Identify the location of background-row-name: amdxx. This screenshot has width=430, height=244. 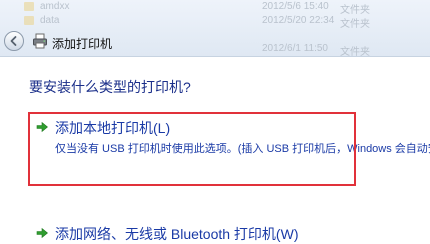
(55, 6).